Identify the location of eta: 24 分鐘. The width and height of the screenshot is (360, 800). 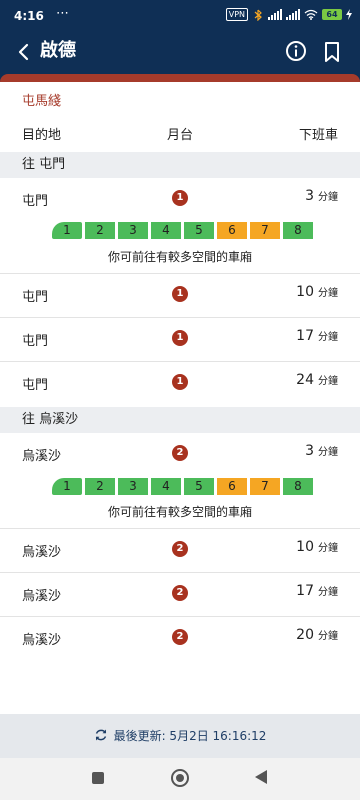
(317, 380).